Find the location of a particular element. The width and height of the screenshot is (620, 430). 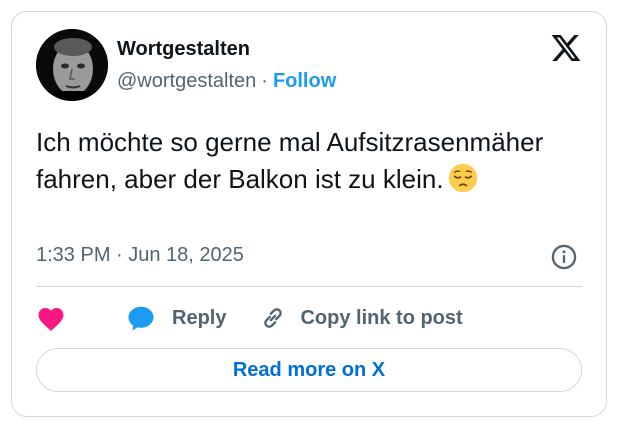

author-handle: @wortgestalten is located at coordinates (186, 81).